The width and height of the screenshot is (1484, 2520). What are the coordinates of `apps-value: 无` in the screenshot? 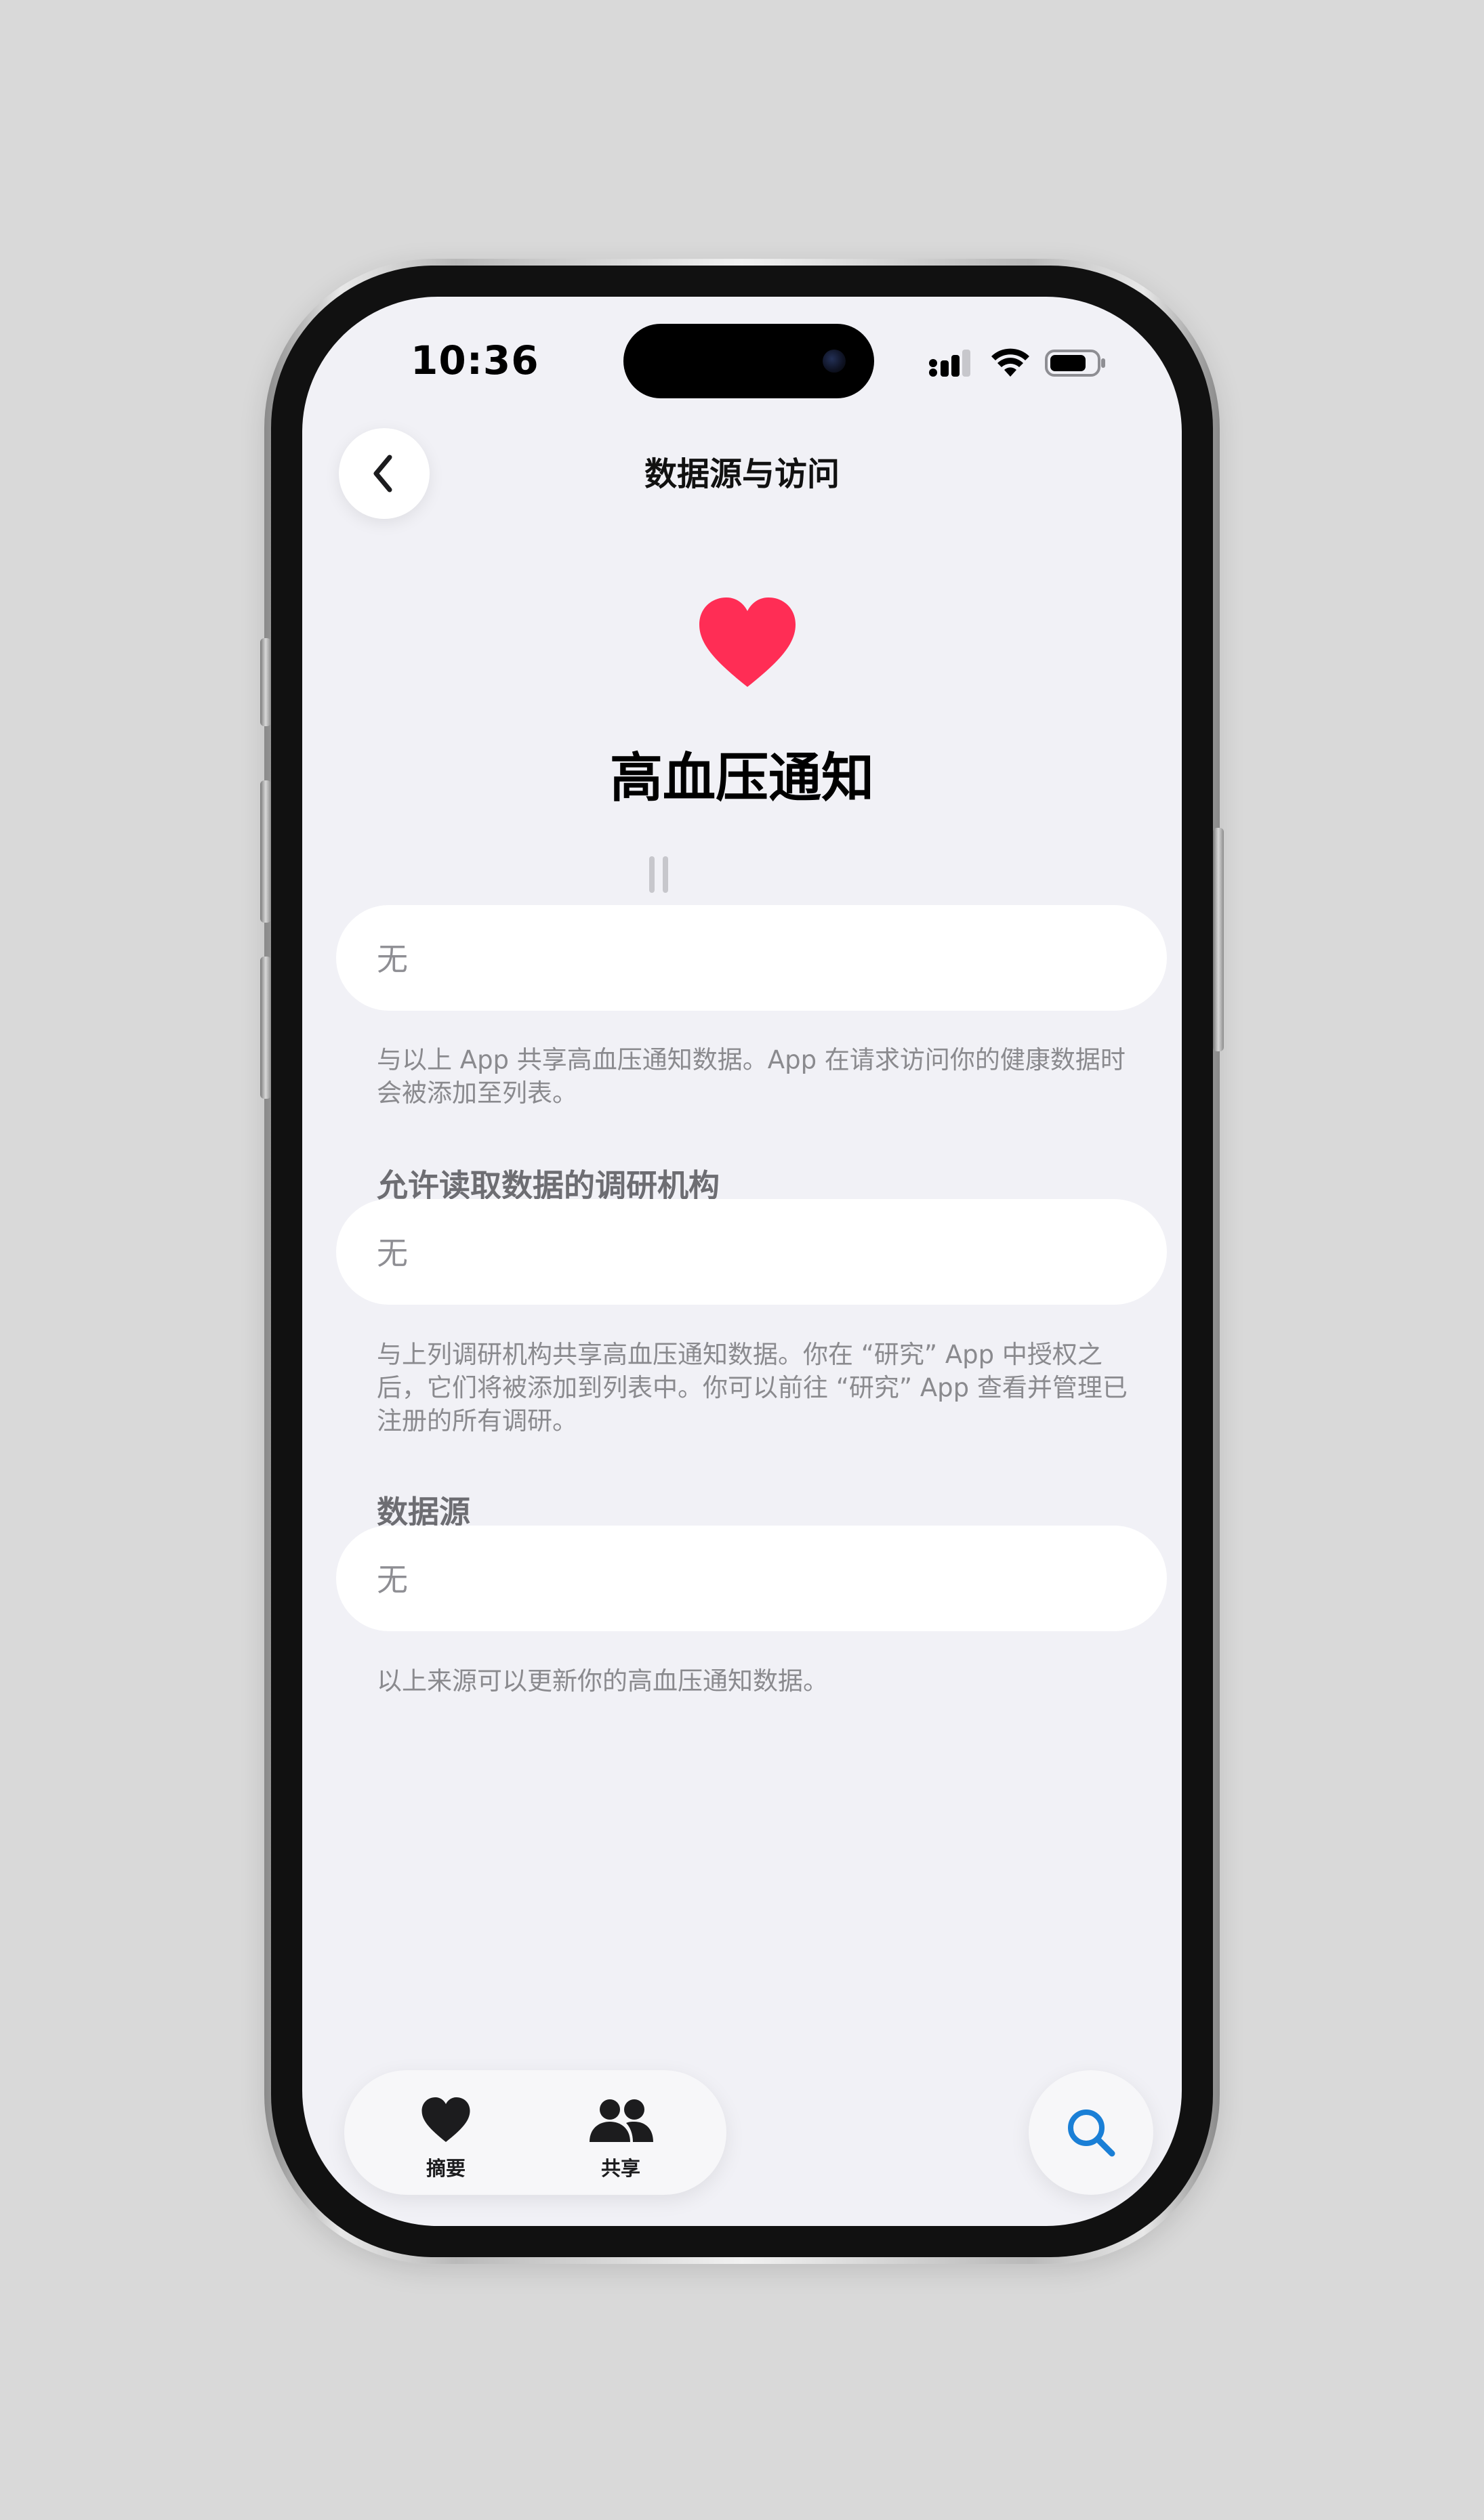 It's located at (392, 959).